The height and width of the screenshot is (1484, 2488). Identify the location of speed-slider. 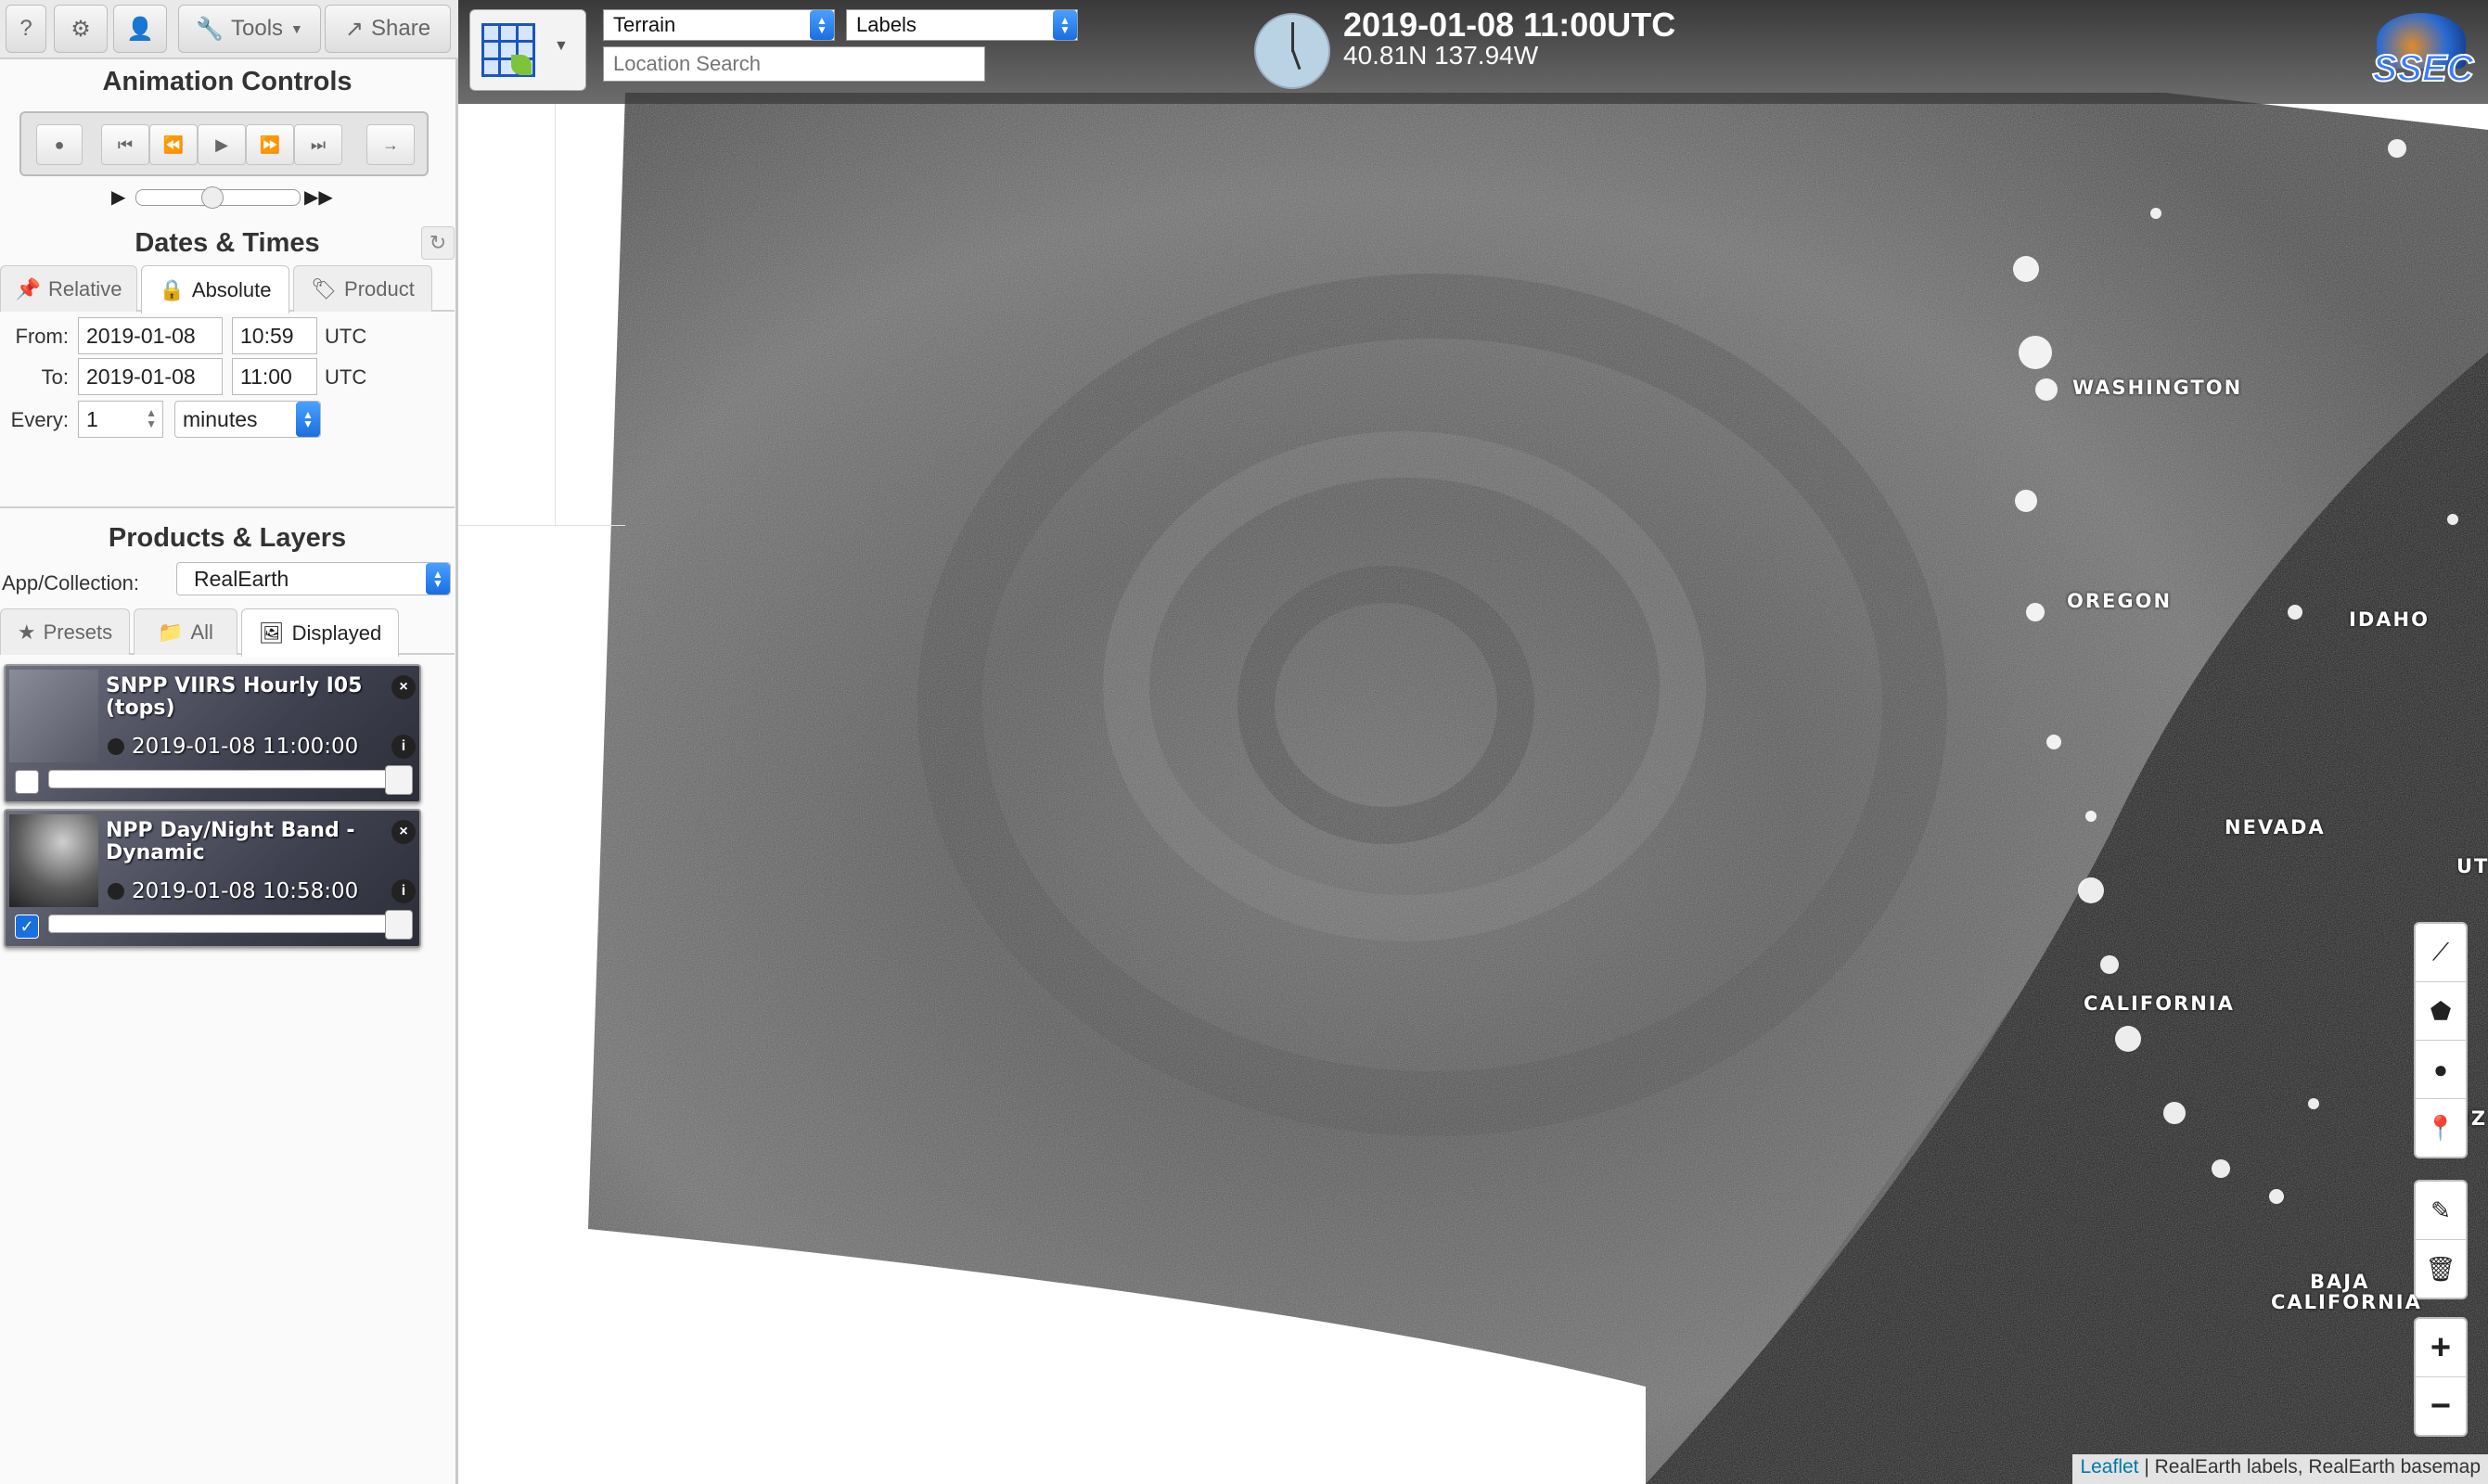
(218, 197).